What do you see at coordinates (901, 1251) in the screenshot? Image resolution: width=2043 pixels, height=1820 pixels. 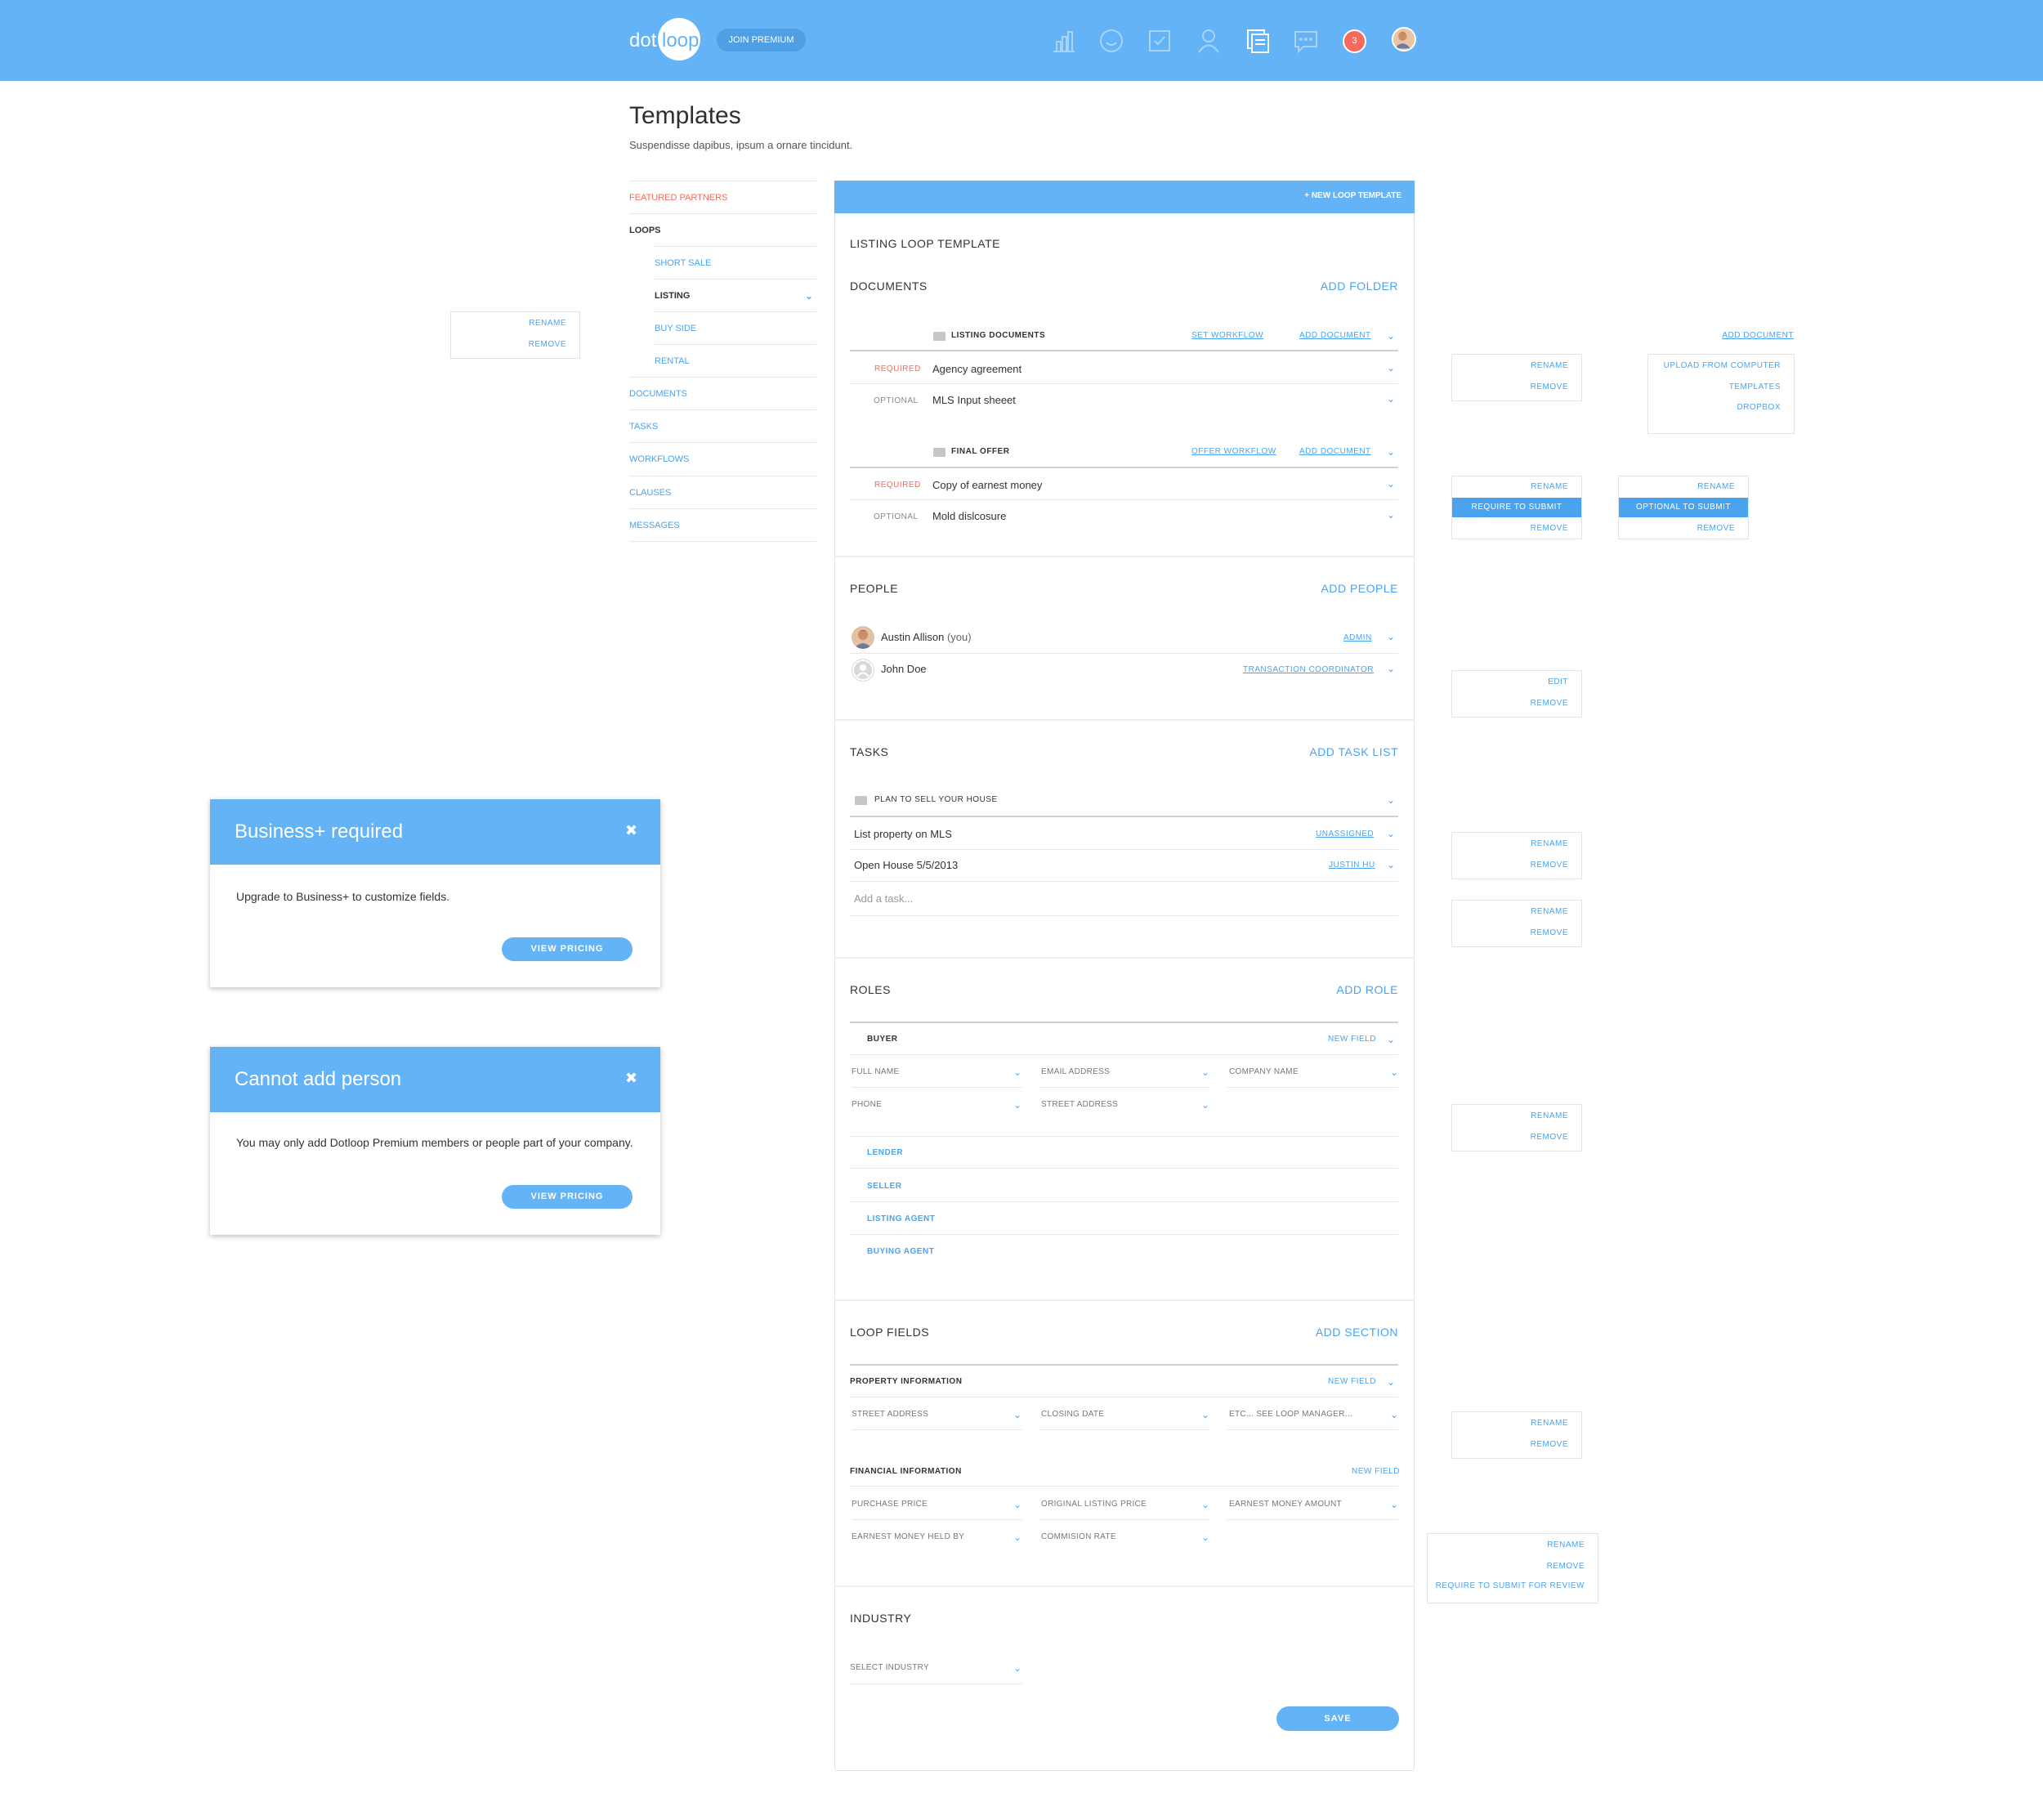 I see `role-buying-agent: BUYING AGENT` at bounding box center [901, 1251].